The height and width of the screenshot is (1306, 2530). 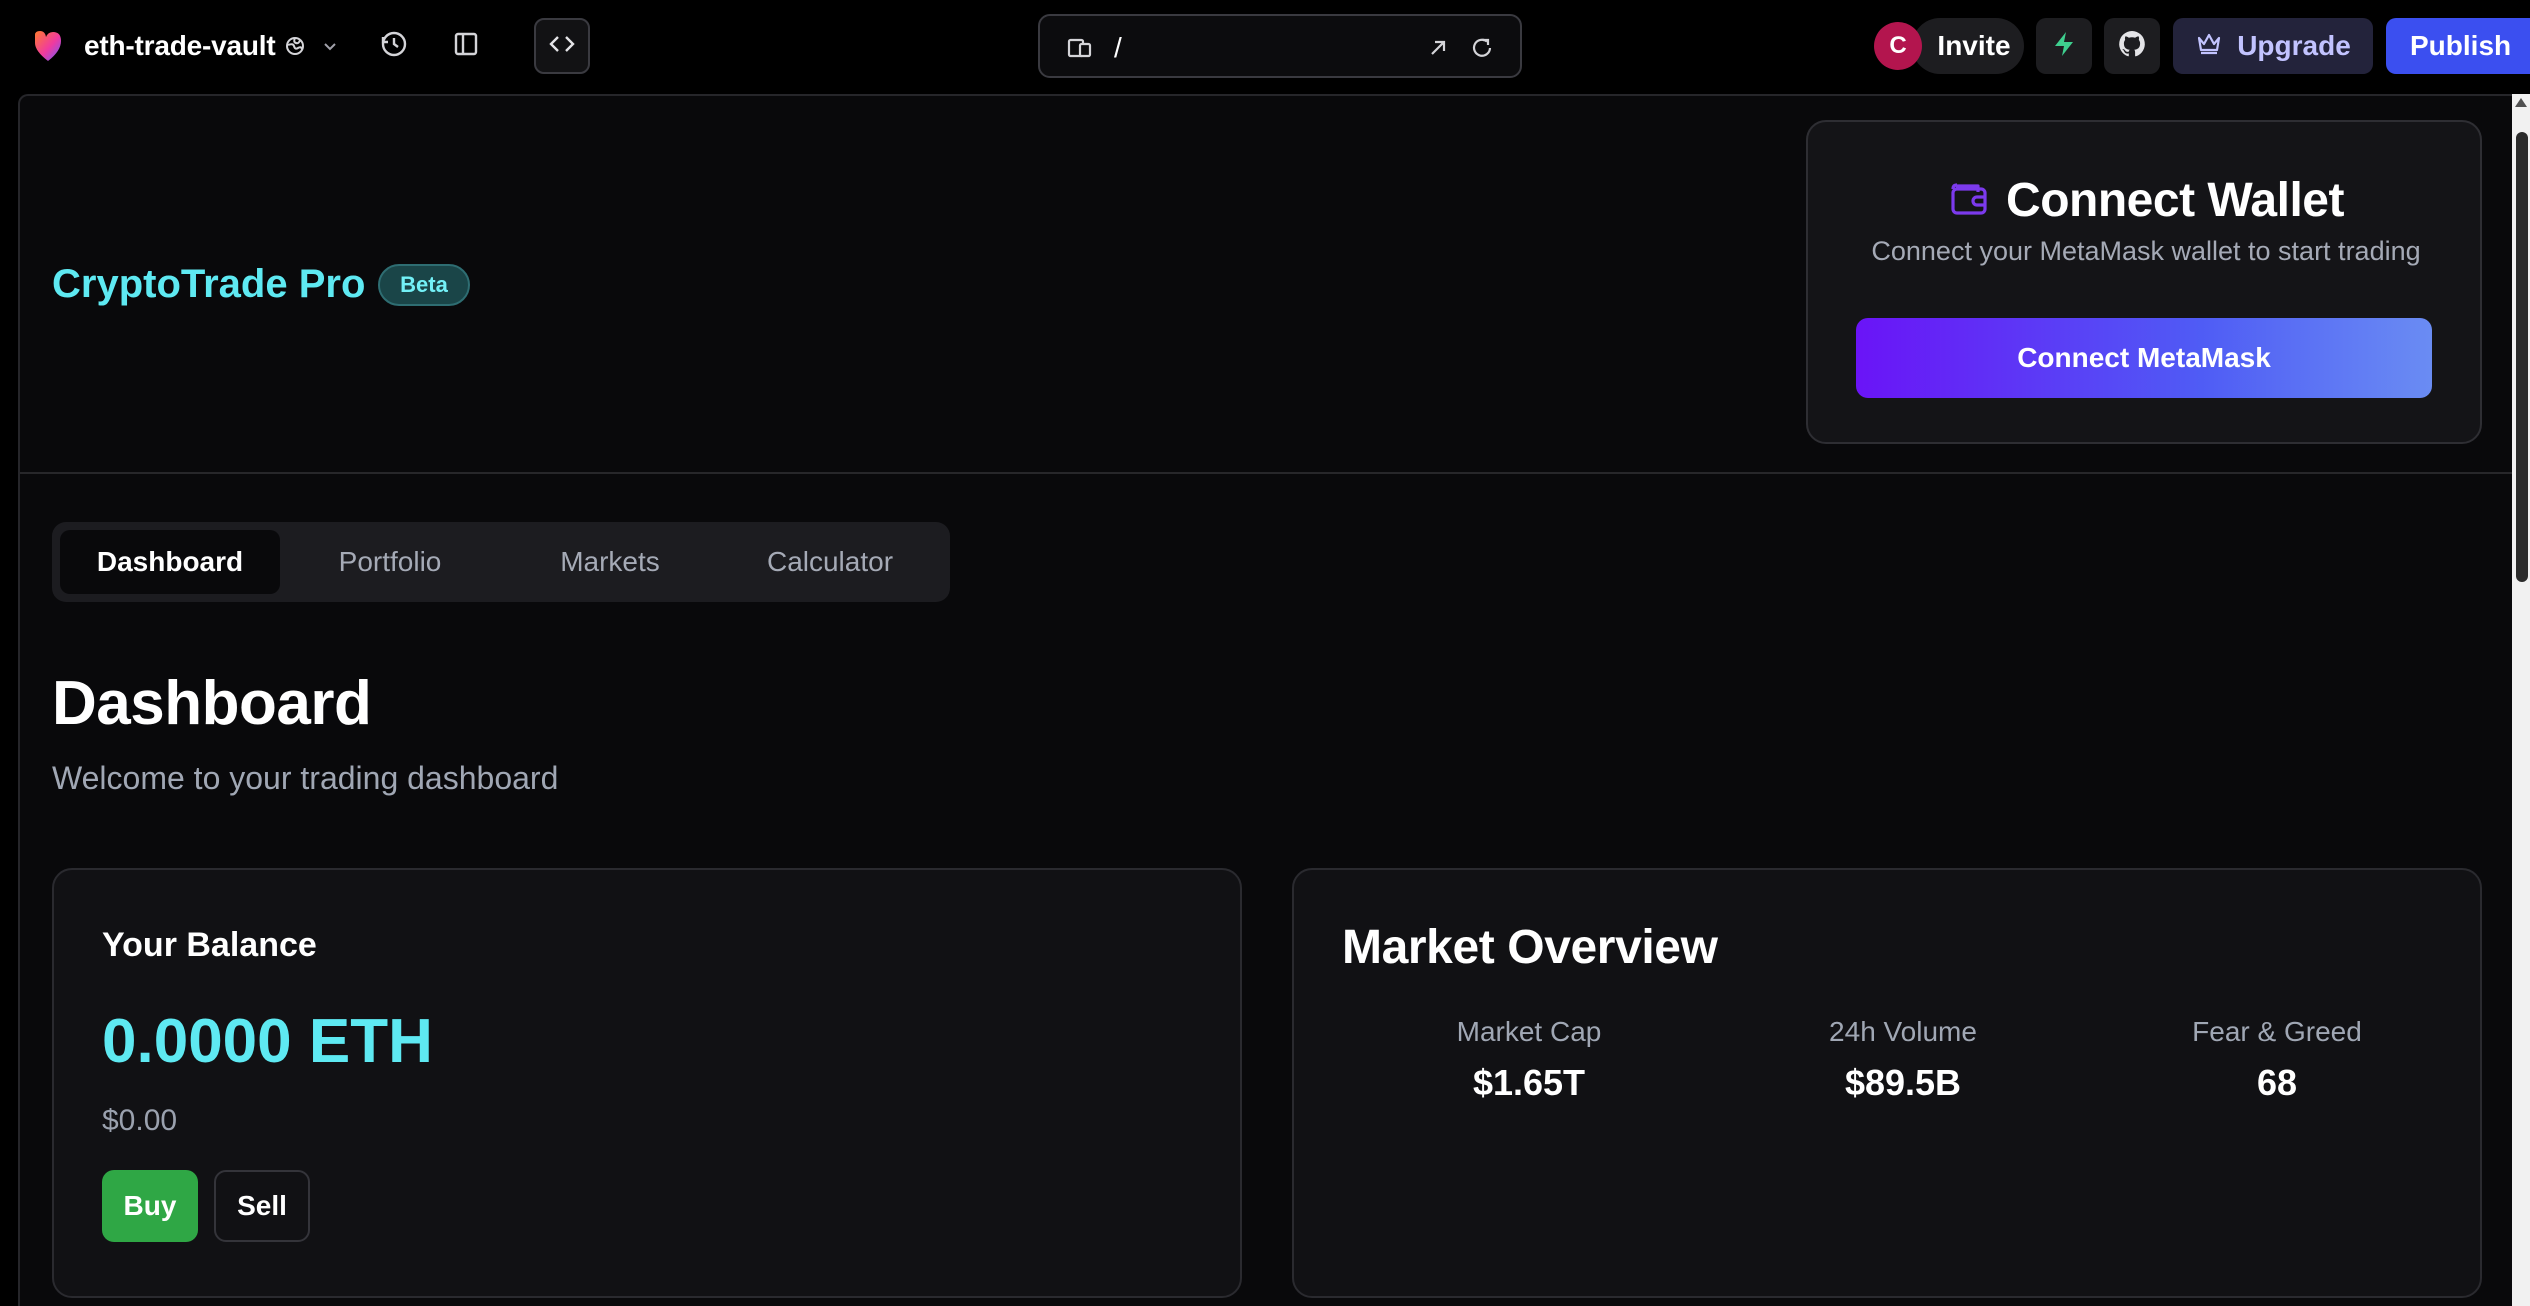 I want to click on upgrade-button: Upgrade, so click(x=2273, y=46).